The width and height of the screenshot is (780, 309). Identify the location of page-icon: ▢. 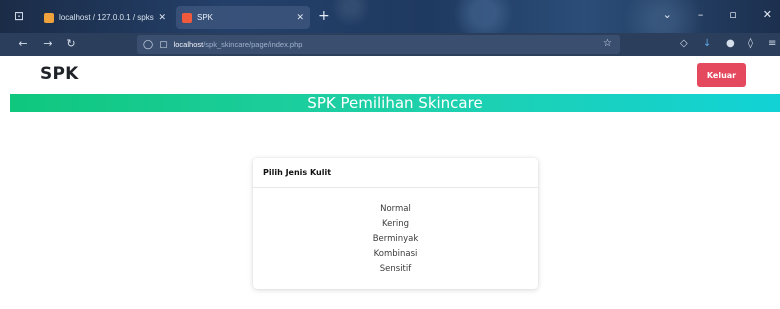
(163, 45).